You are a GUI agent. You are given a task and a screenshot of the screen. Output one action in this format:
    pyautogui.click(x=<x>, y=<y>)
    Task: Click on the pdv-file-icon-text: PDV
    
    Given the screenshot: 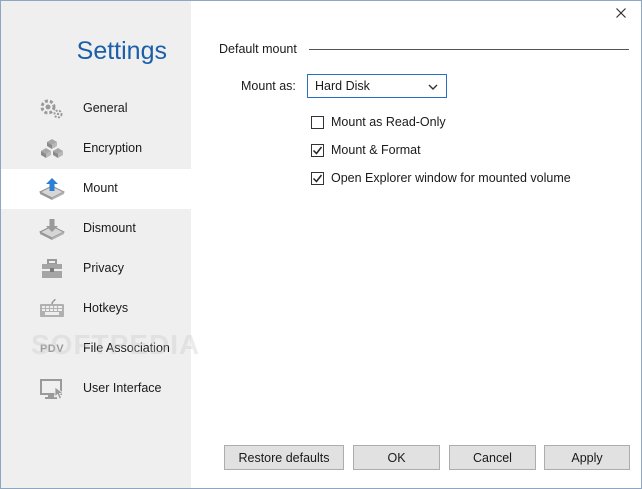 What is the action you would take?
    pyautogui.click(x=52, y=349)
    